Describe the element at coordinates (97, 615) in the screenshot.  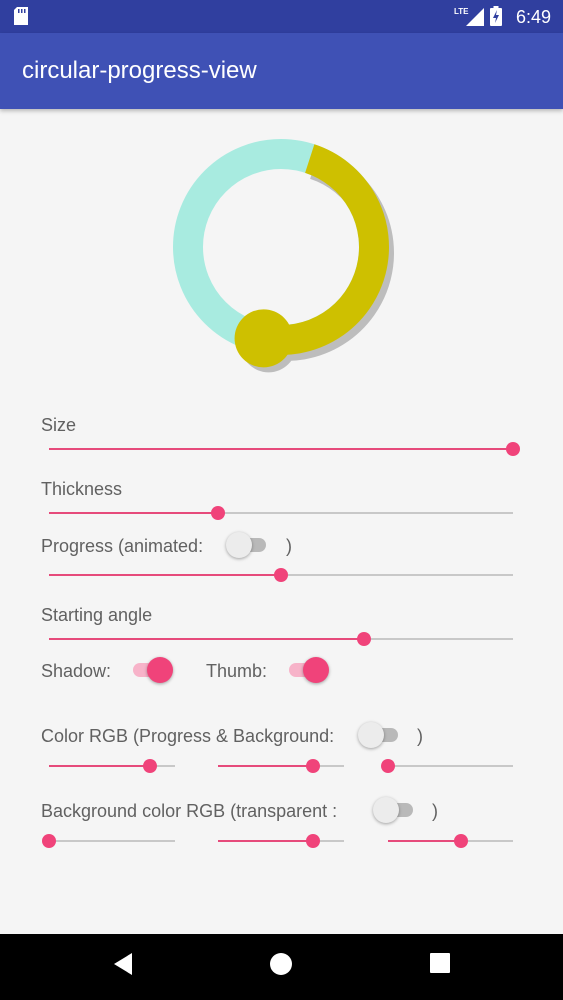
I see `starting-angle-label: Starting angle` at that location.